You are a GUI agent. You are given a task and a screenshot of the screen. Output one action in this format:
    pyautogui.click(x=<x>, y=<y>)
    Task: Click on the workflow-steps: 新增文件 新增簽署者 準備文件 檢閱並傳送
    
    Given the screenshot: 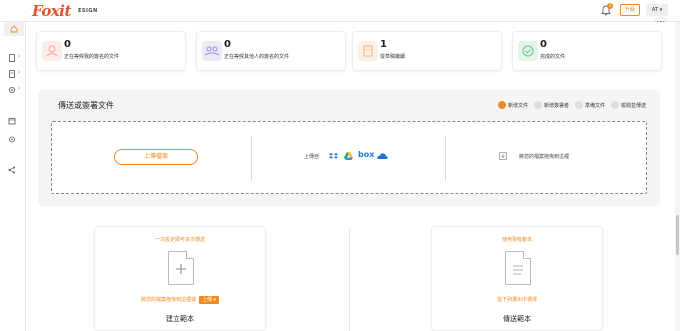 What is the action you would take?
    pyautogui.click(x=571, y=105)
    